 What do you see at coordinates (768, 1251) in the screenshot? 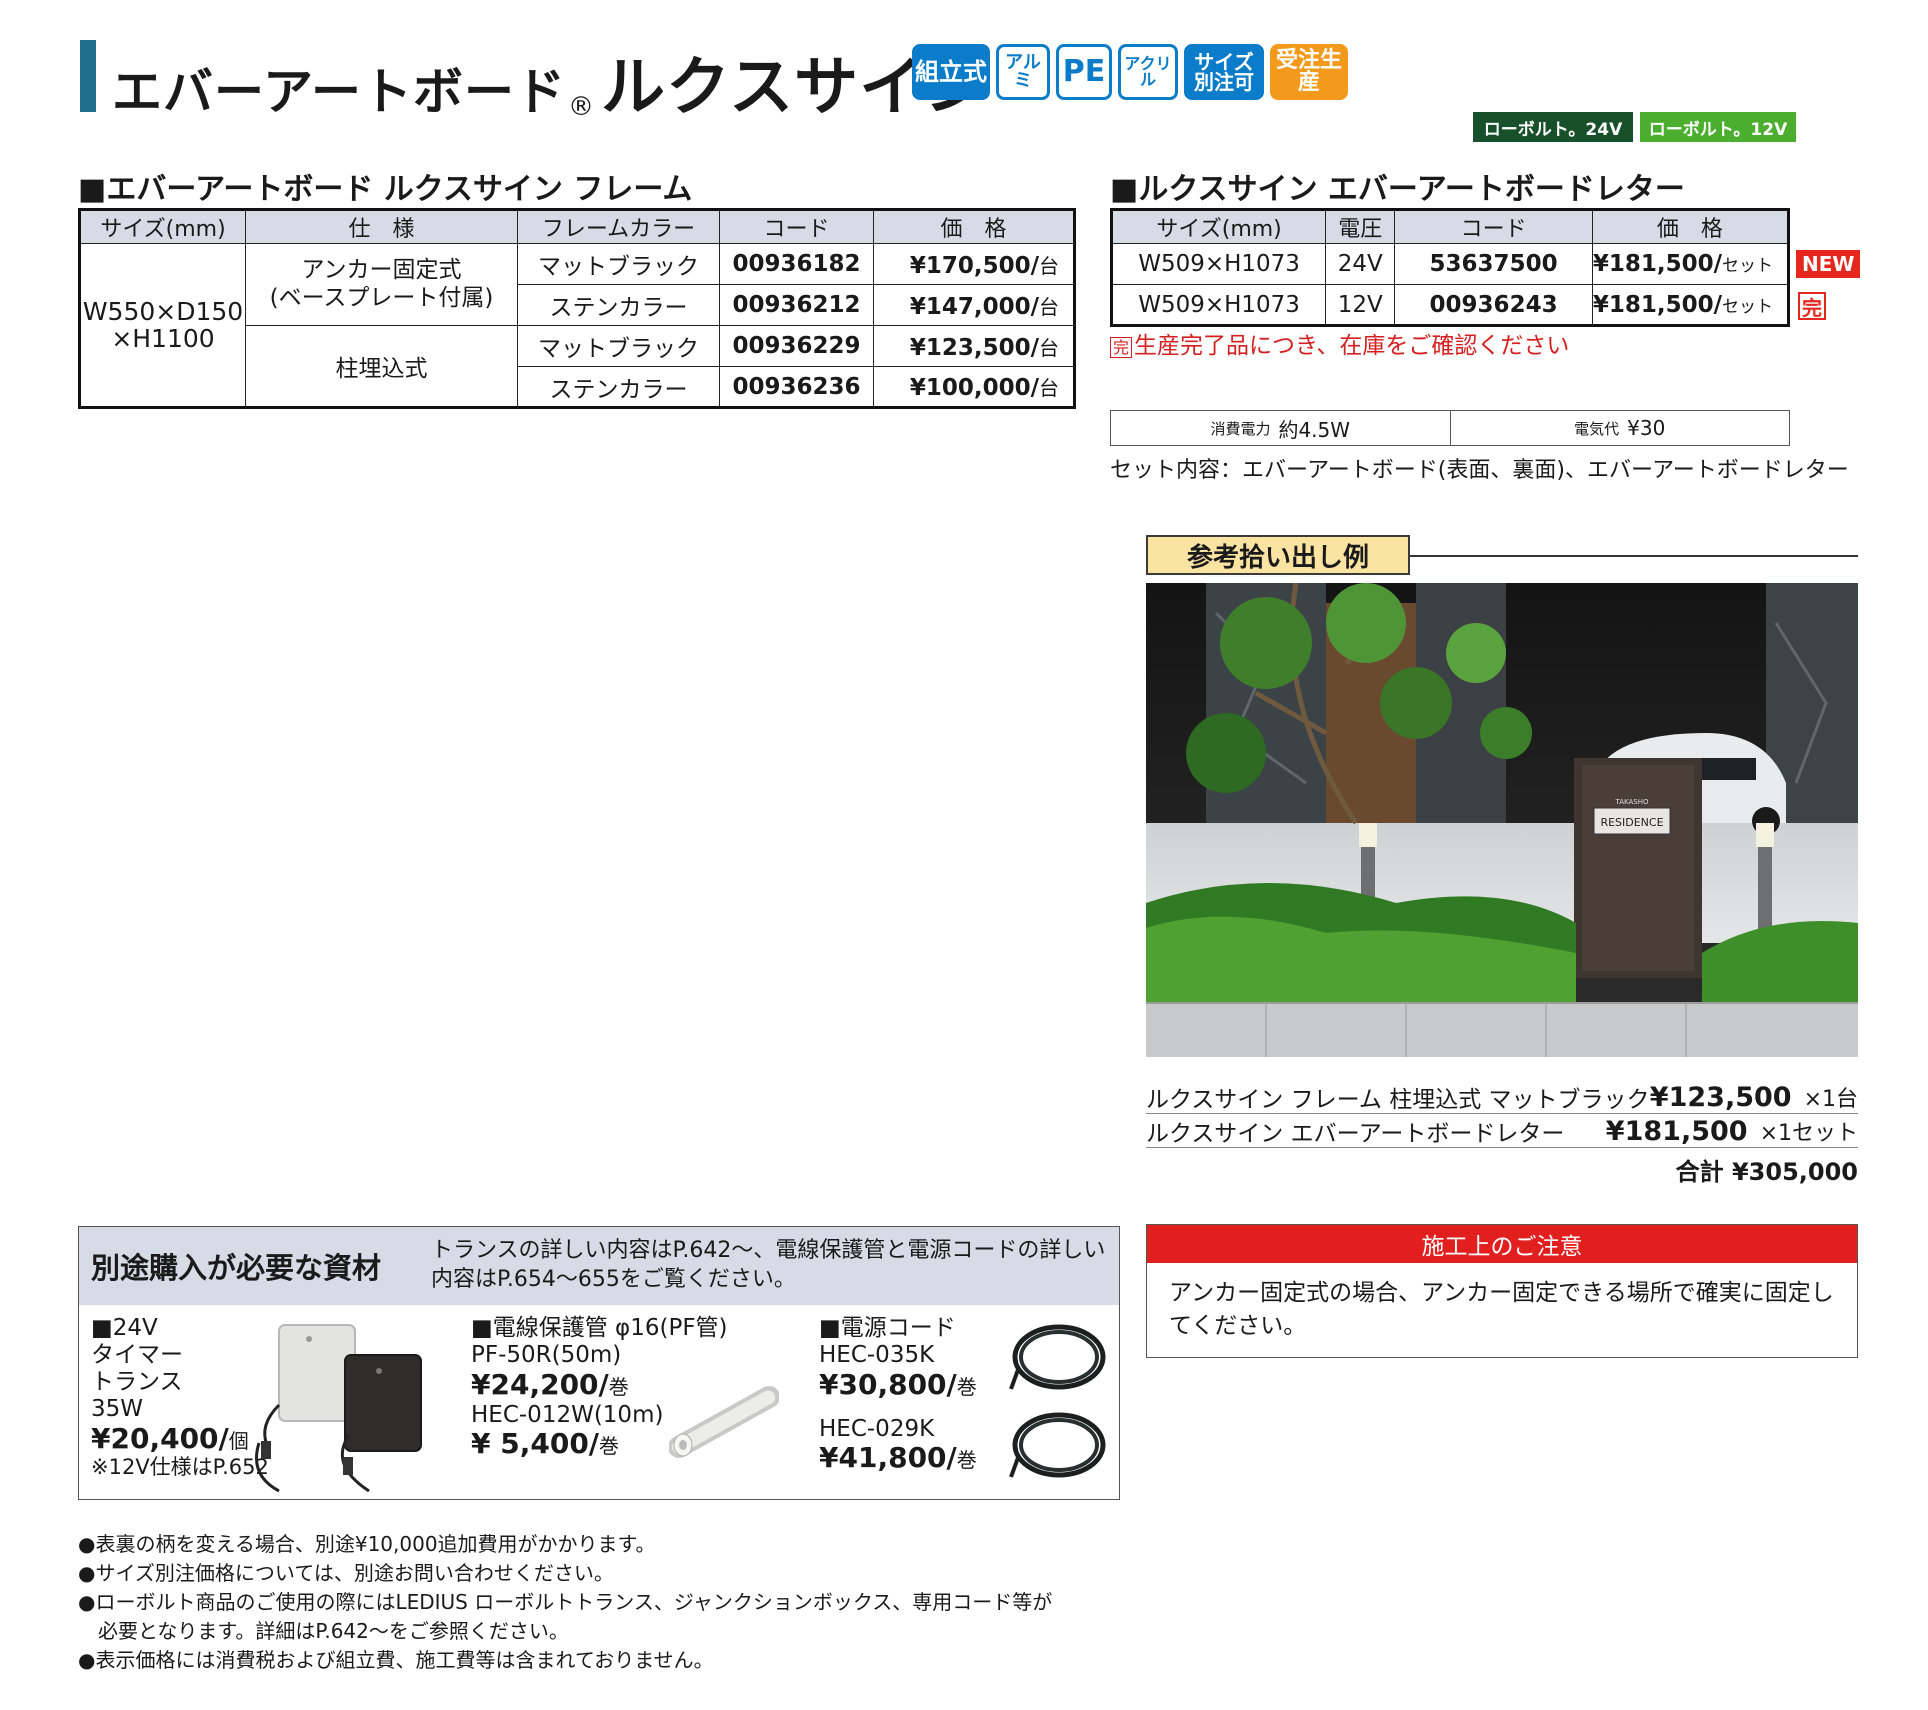
I see `materials-desc-line: トランスの詳しい内容はP.642〜、電線保護管と電源コードの詳しい` at bounding box center [768, 1251].